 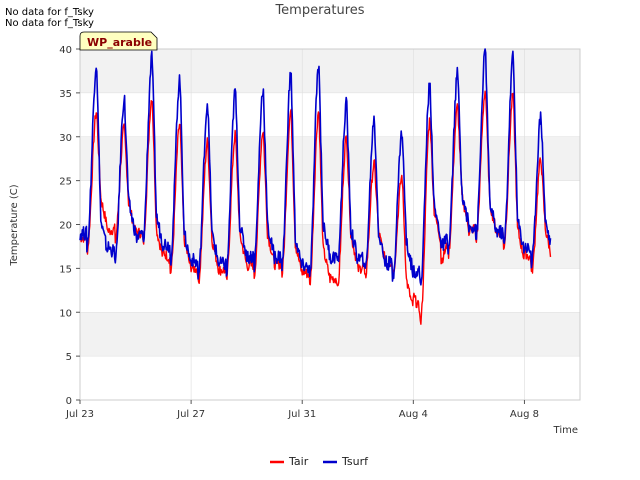 I want to click on y-tick-label: 40, so click(x=65, y=50).